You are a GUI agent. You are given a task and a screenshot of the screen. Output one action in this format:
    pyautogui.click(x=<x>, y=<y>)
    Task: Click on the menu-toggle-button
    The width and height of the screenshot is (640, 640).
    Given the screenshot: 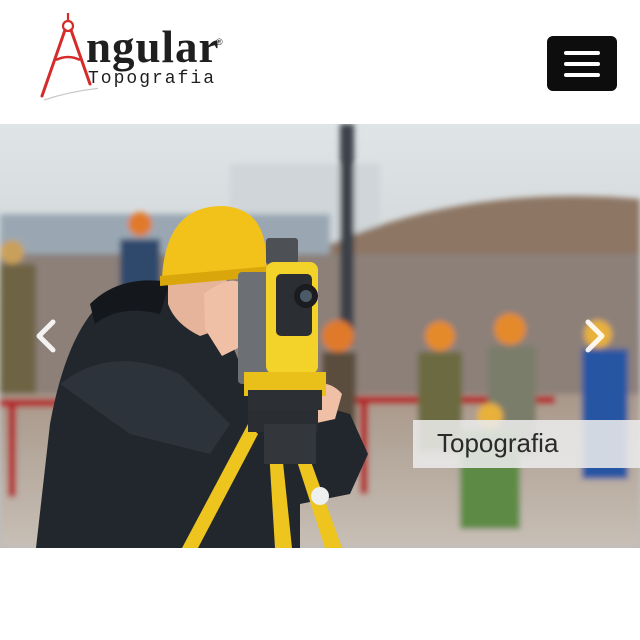 What is the action you would take?
    pyautogui.click(x=582, y=63)
    